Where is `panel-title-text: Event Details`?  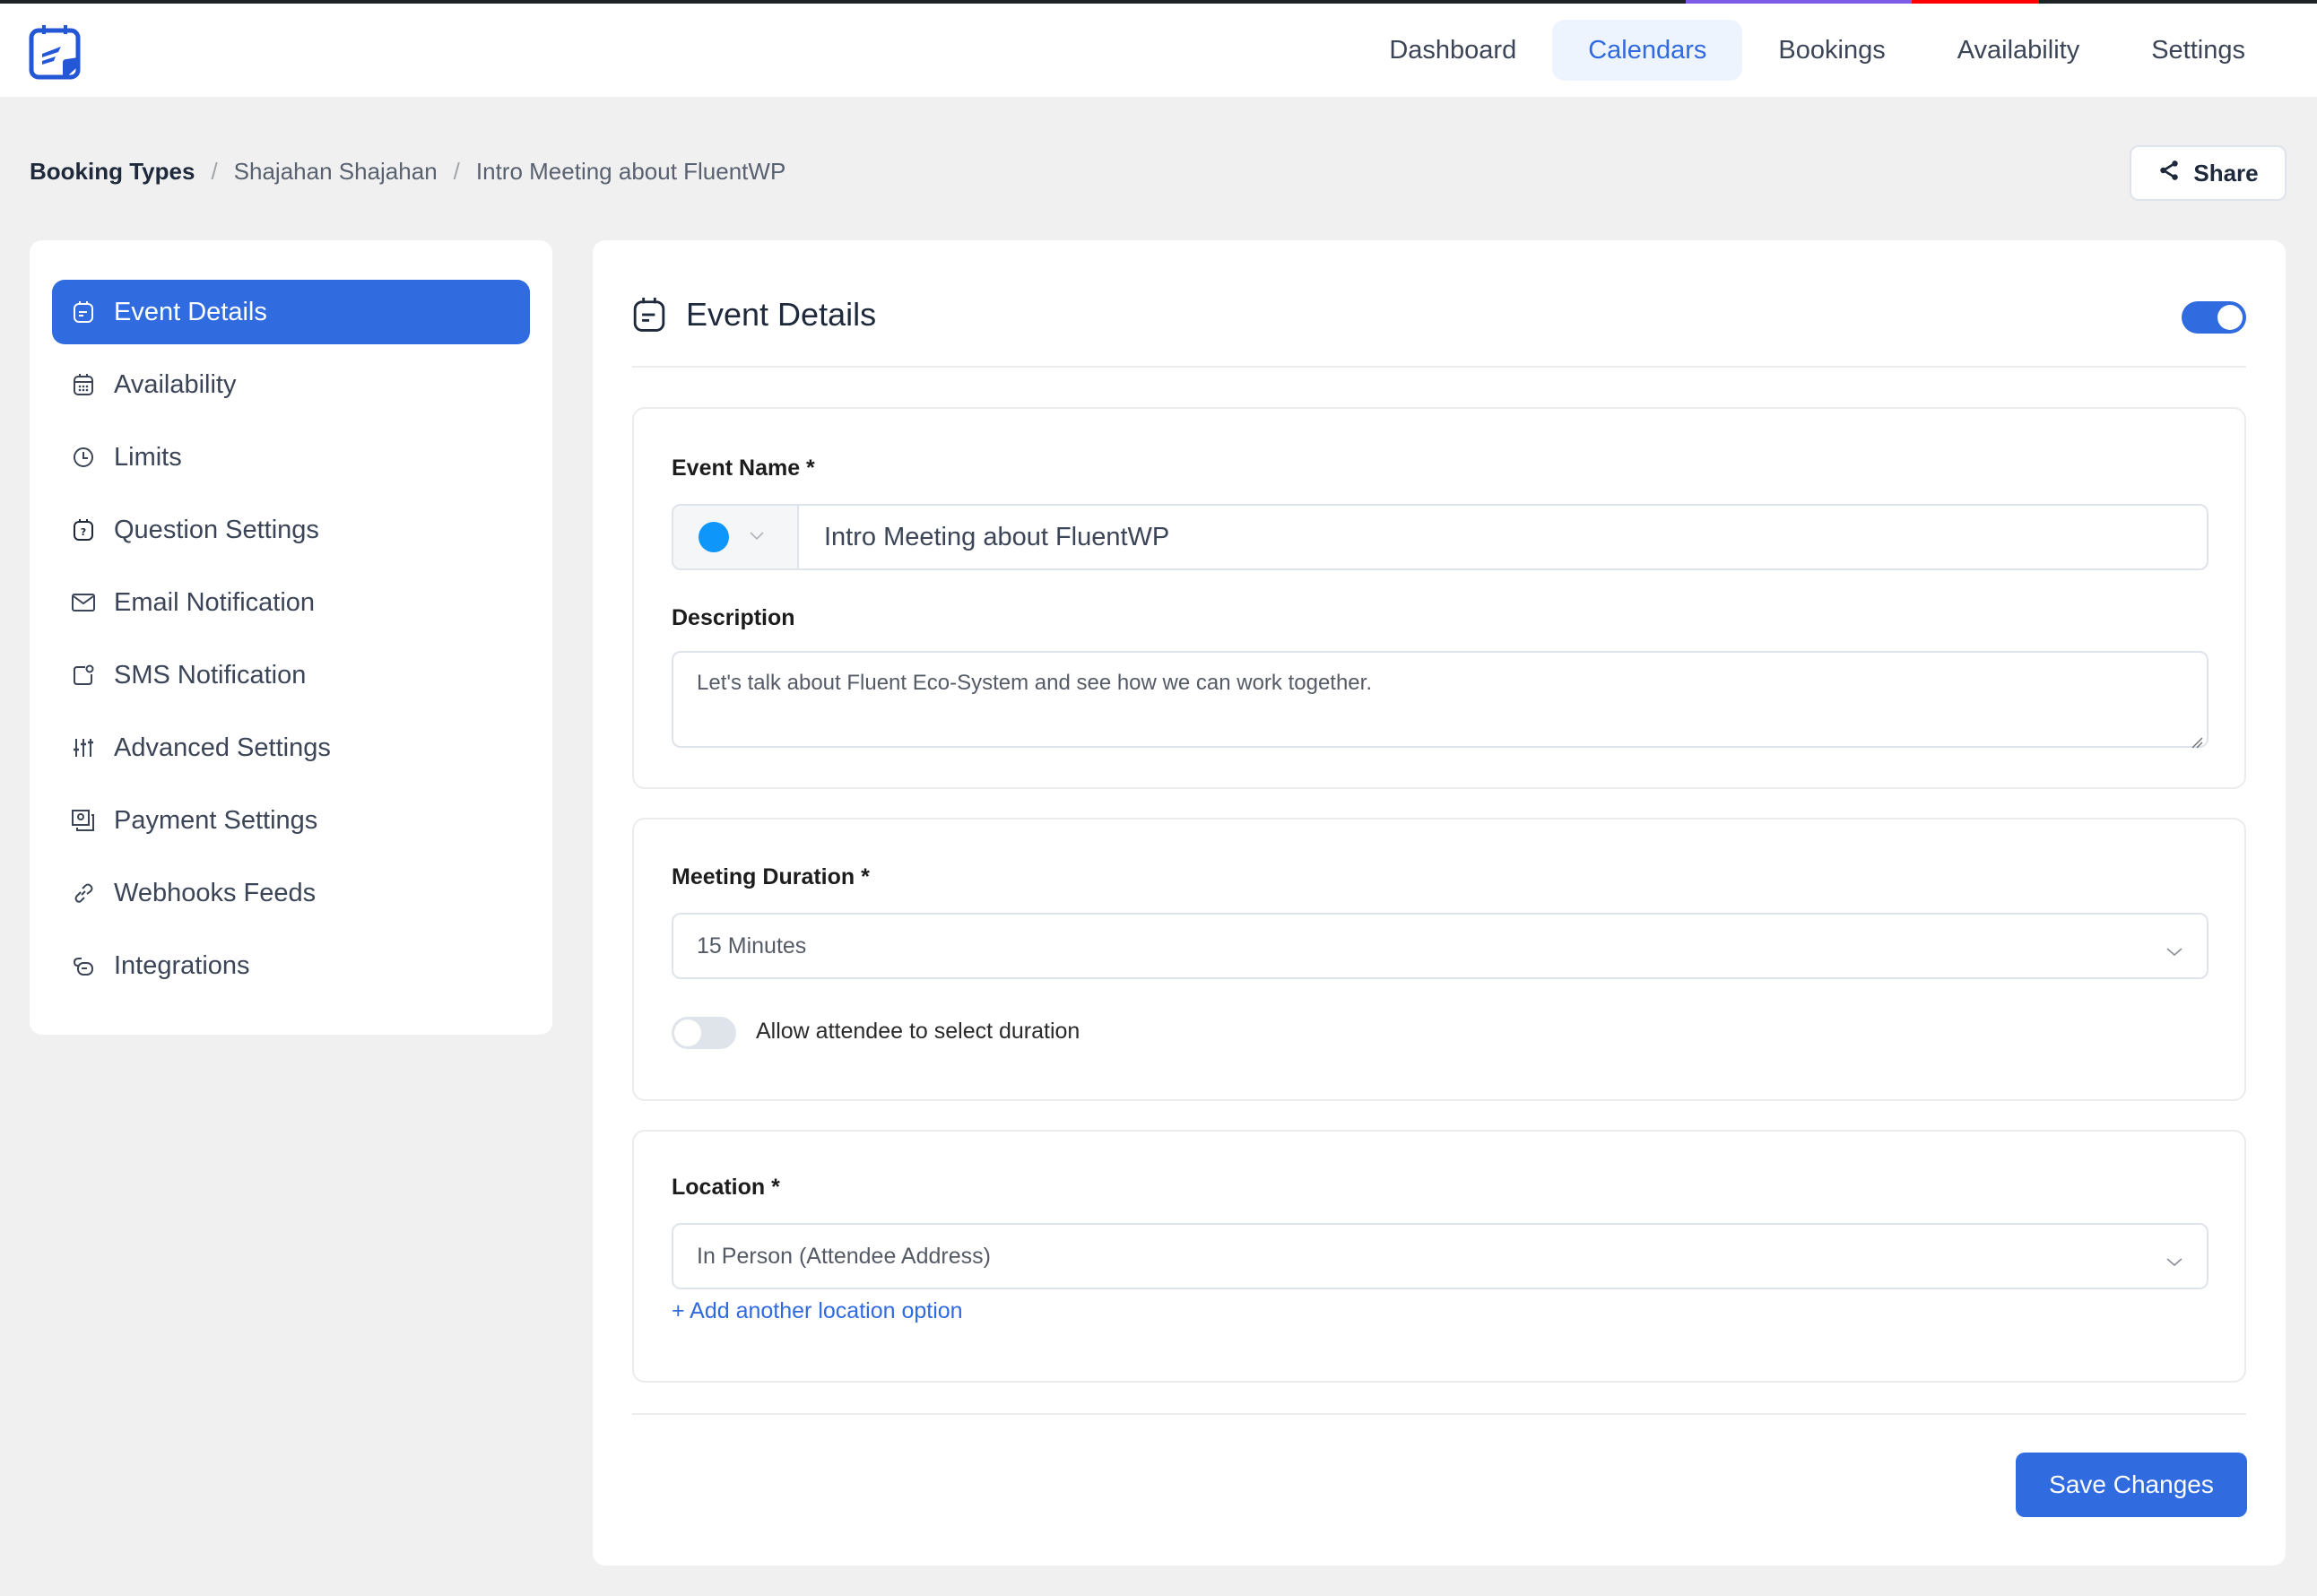 panel-title-text: Event Details is located at coordinates (782, 315).